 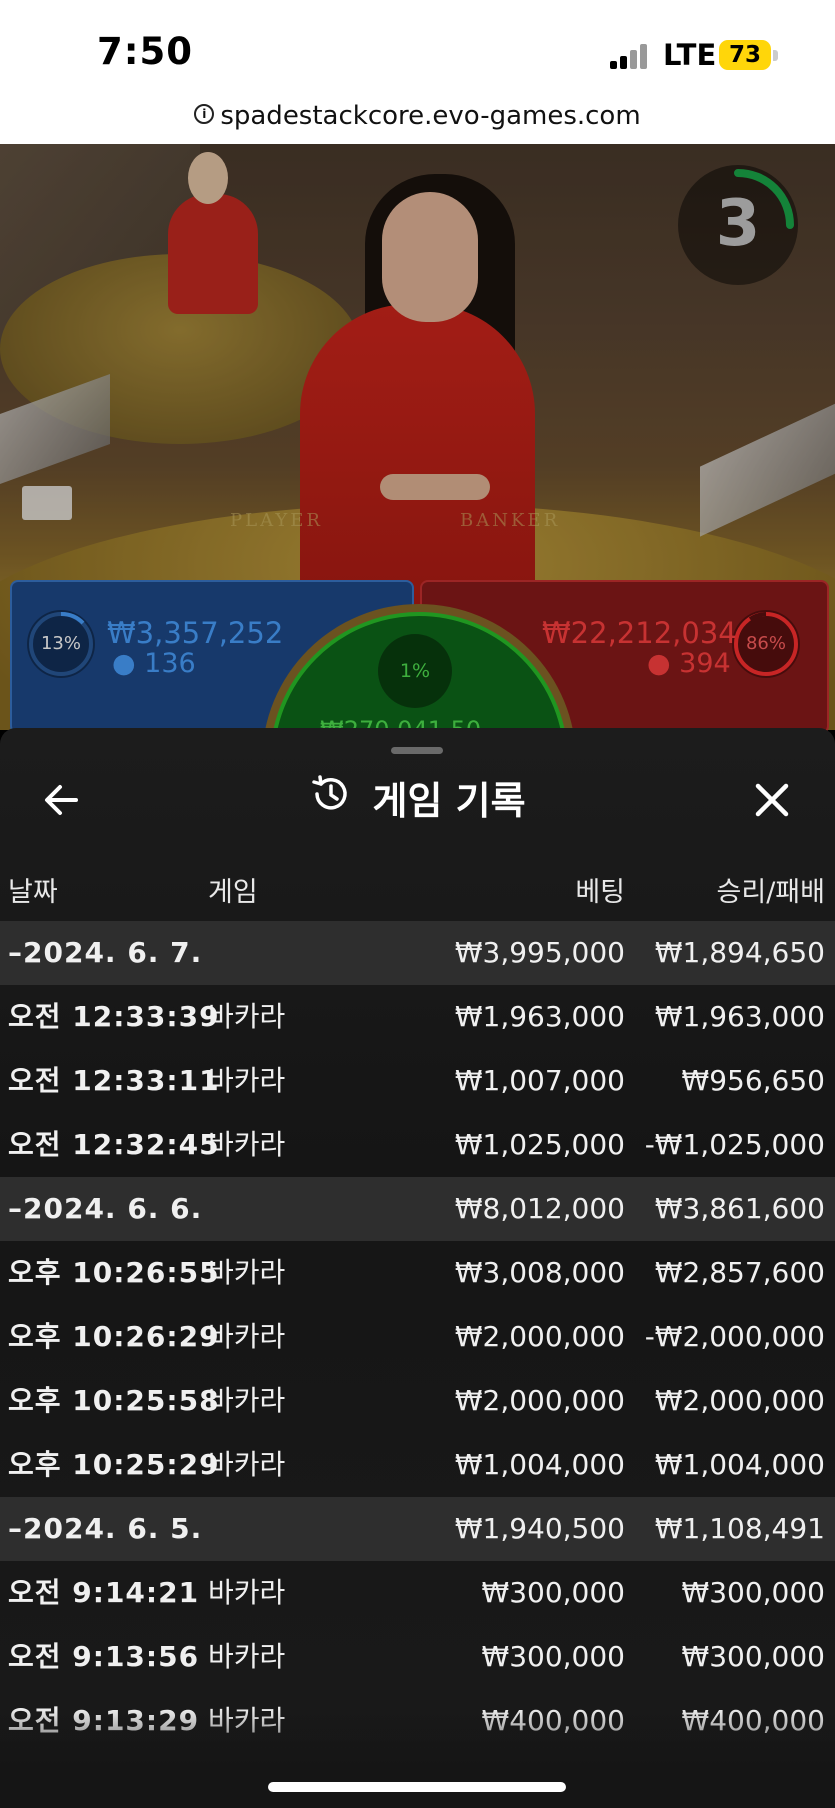 What do you see at coordinates (600, 889) in the screenshot?
I see `column-header-bet: 베팅` at bounding box center [600, 889].